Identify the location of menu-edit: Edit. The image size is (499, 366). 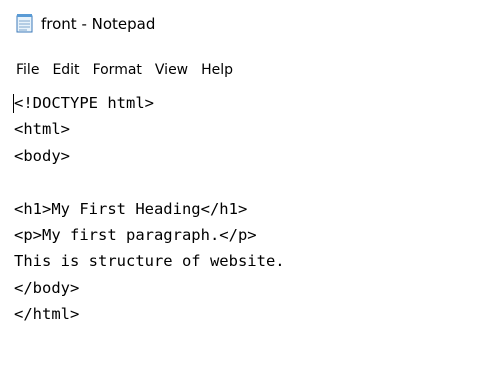
(65, 70).